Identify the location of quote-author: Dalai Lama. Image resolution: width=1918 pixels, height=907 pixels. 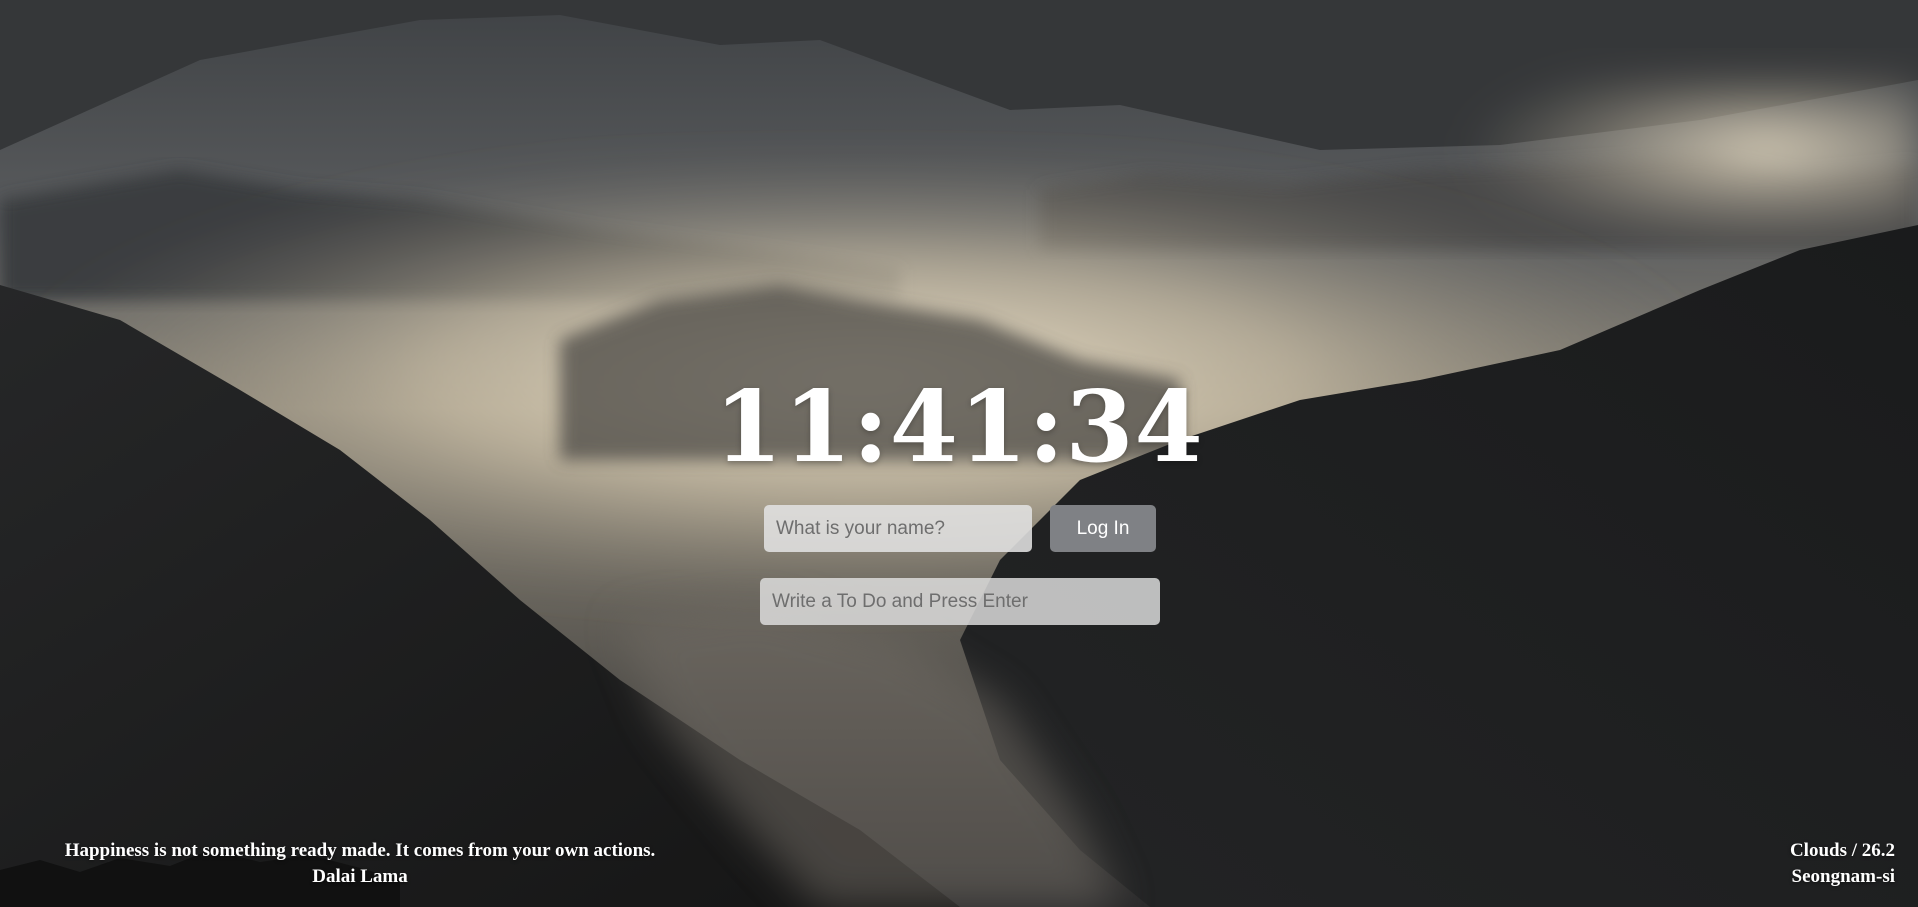
(360, 876).